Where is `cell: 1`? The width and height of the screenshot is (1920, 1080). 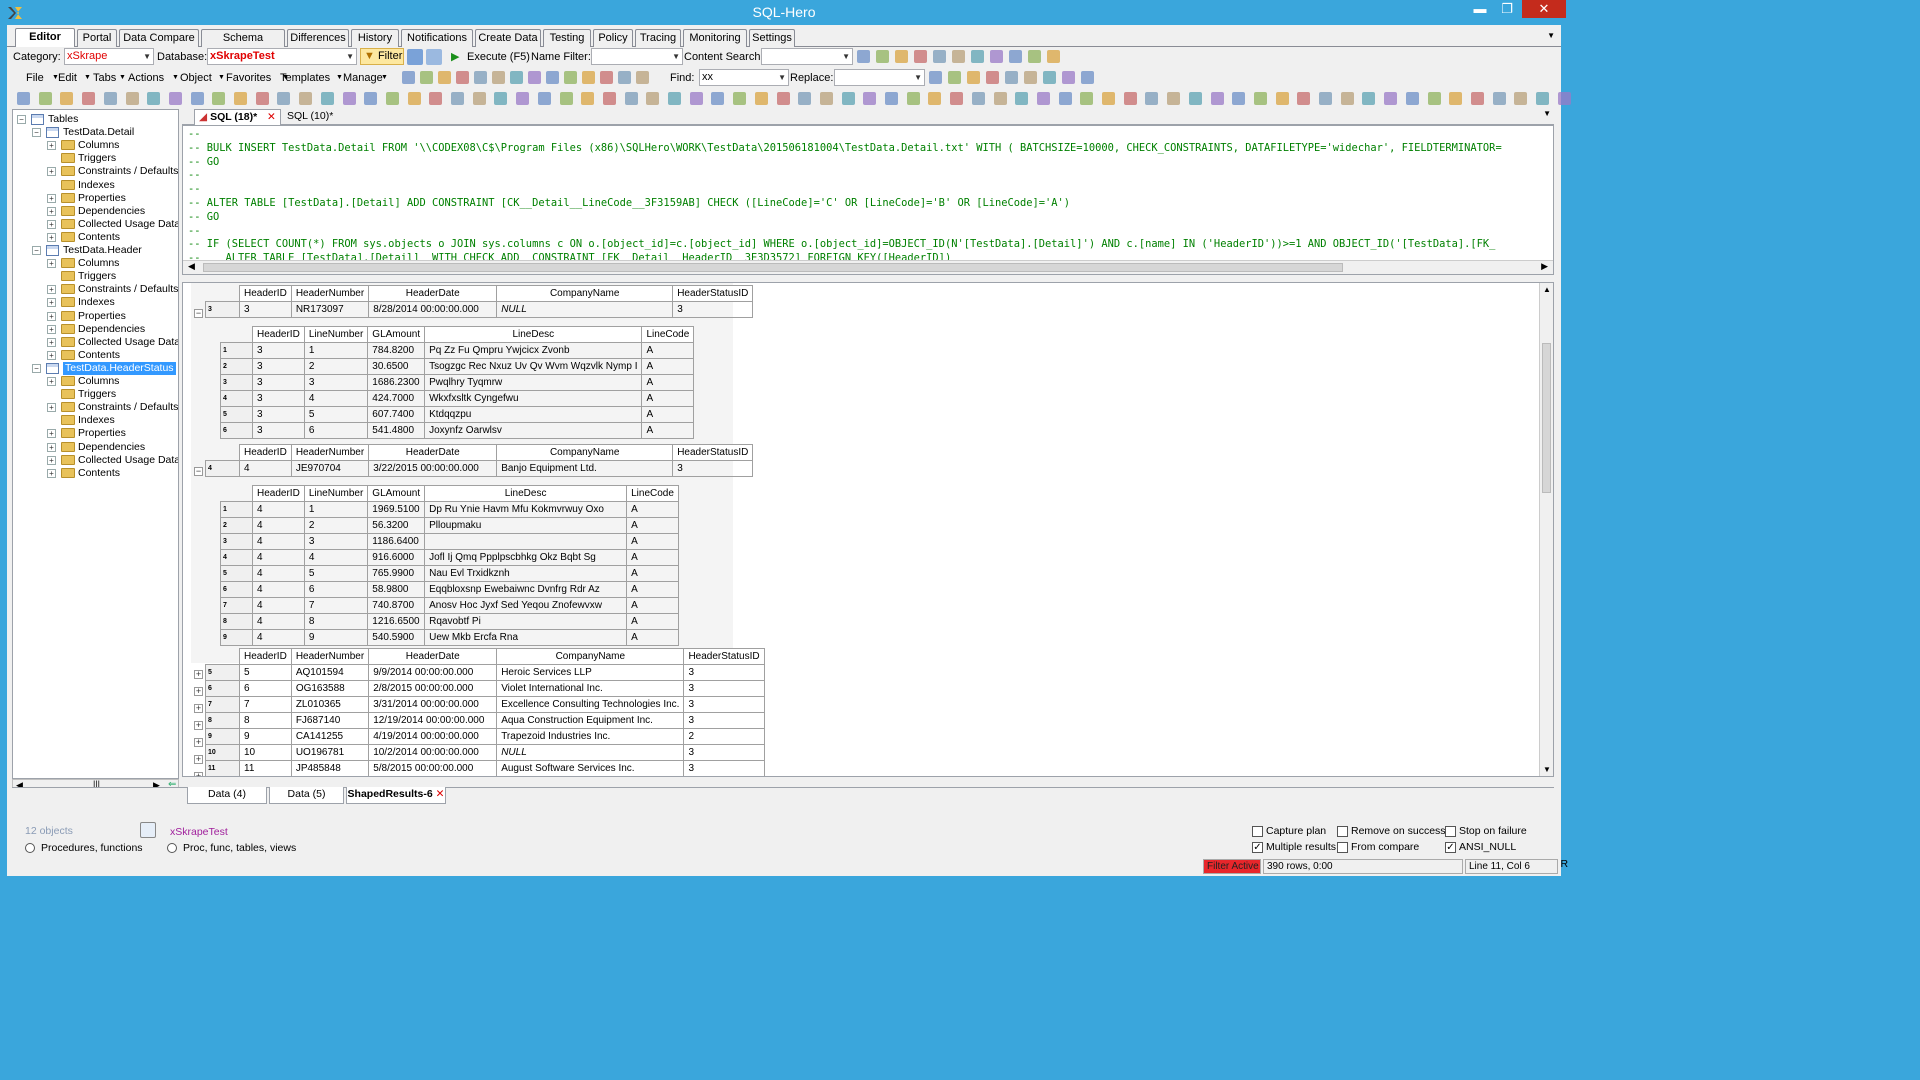
cell: 1 is located at coordinates (336, 509).